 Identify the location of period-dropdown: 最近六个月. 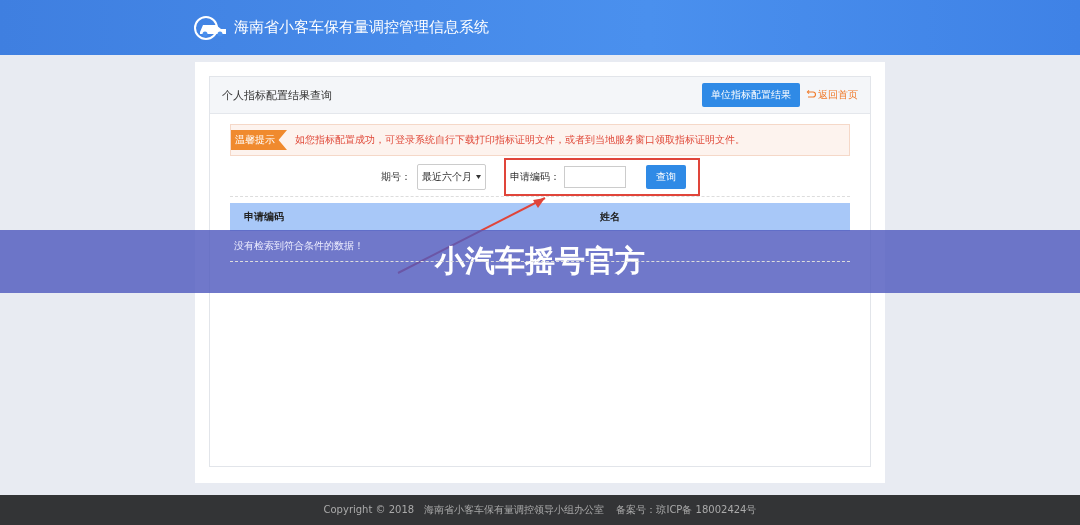
(451, 177).